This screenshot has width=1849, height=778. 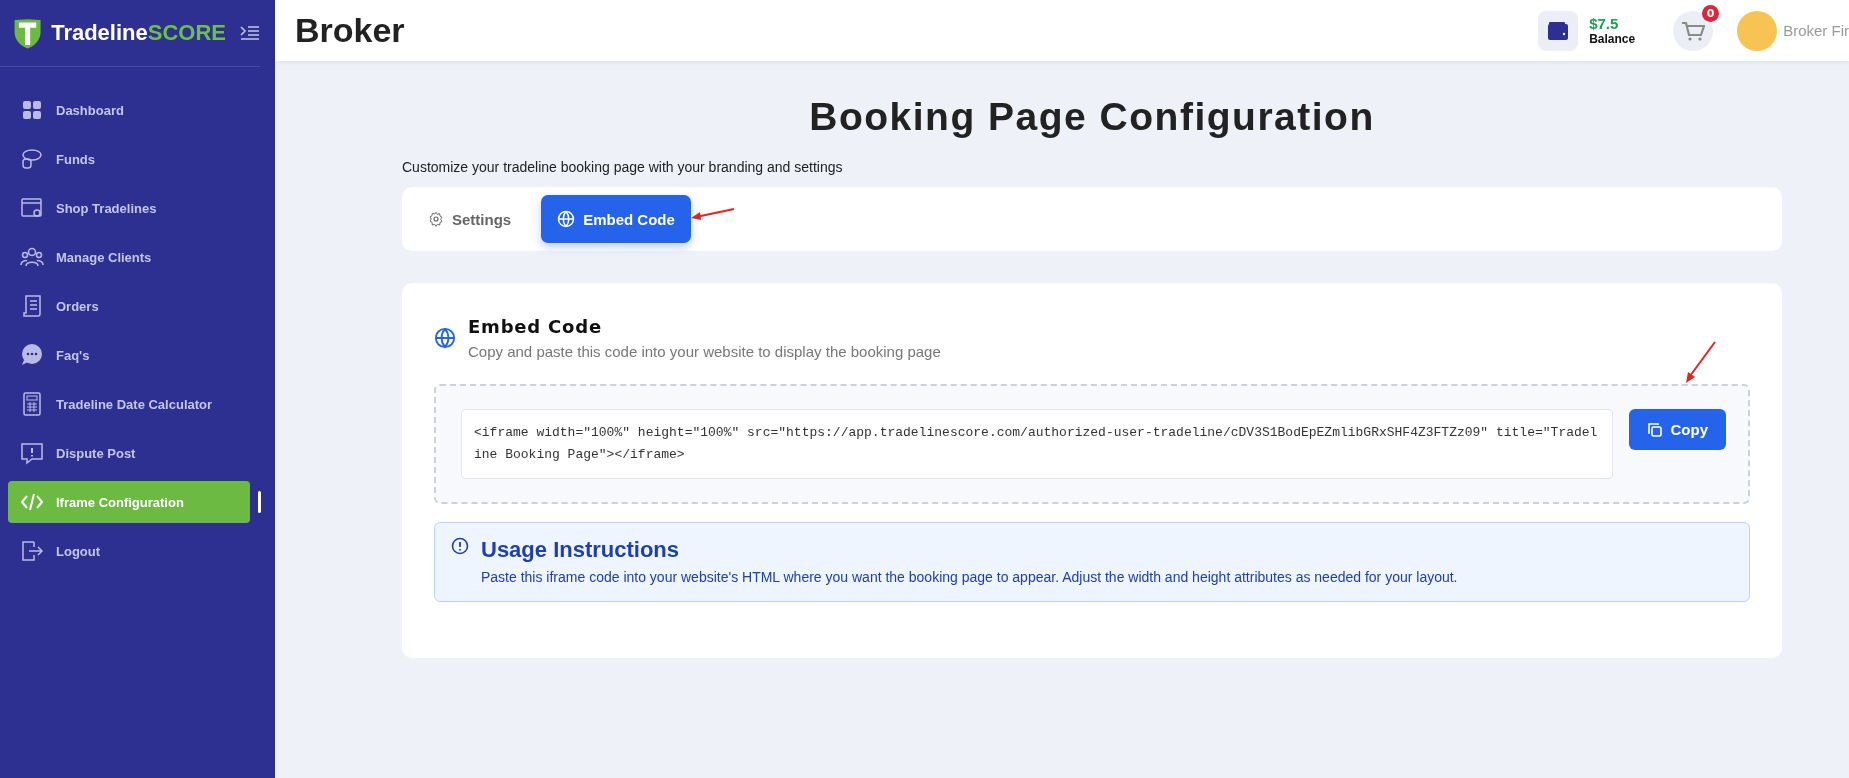 What do you see at coordinates (1757, 30) in the screenshot?
I see `avatar-placeholder` at bounding box center [1757, 30].